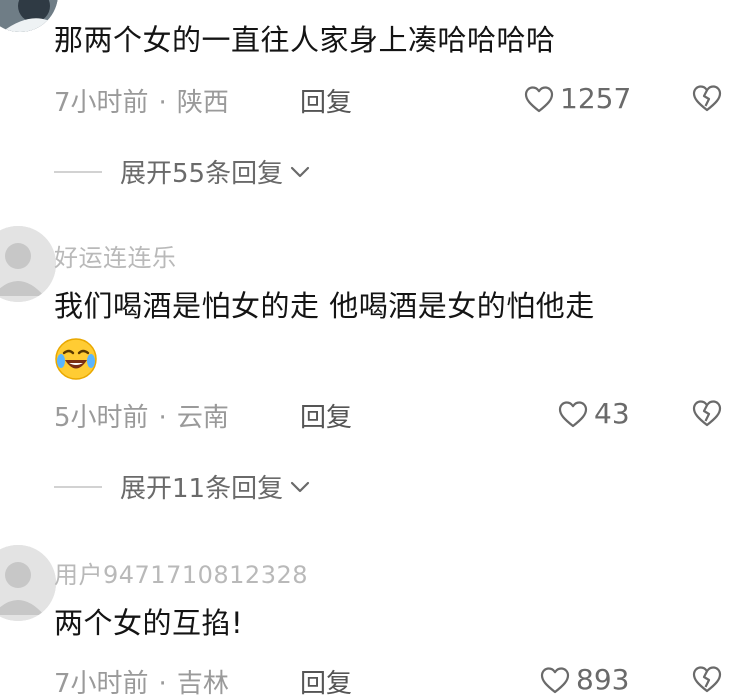 Image resolution: width=733 pixels, height=700 pixels. I want to click on expand-replies-label: 展开11条回复, so click(202, 489).